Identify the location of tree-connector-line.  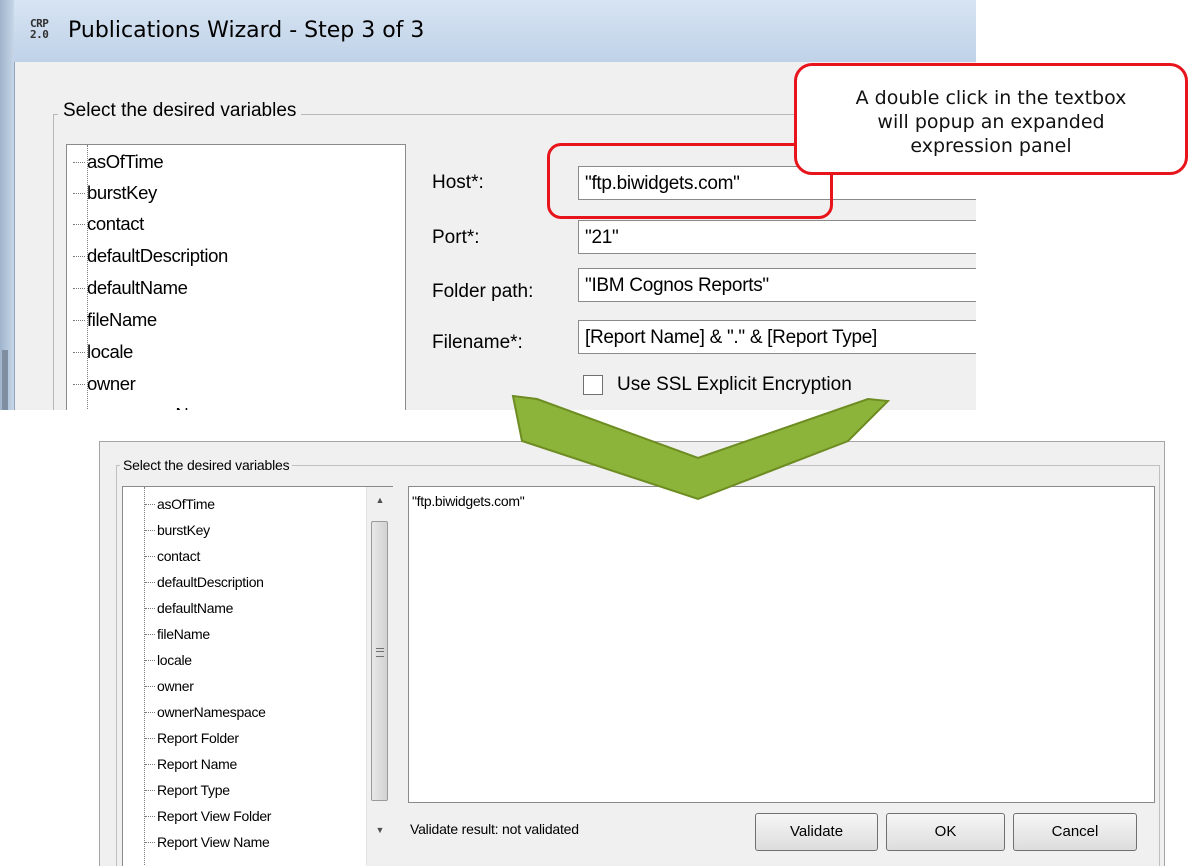
(144, 676).